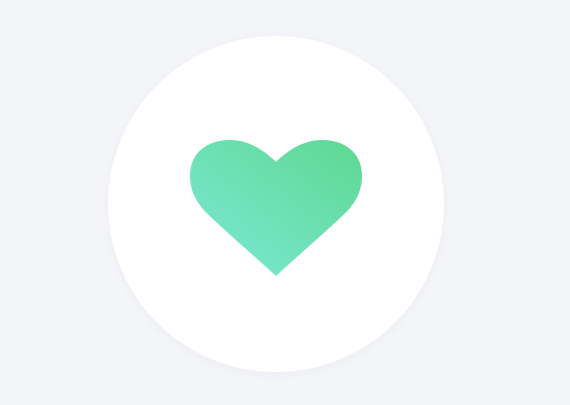 Image resolution: width=570 pixels, height=405 pixels. I want to click on heart-shape, so click(276, 208).